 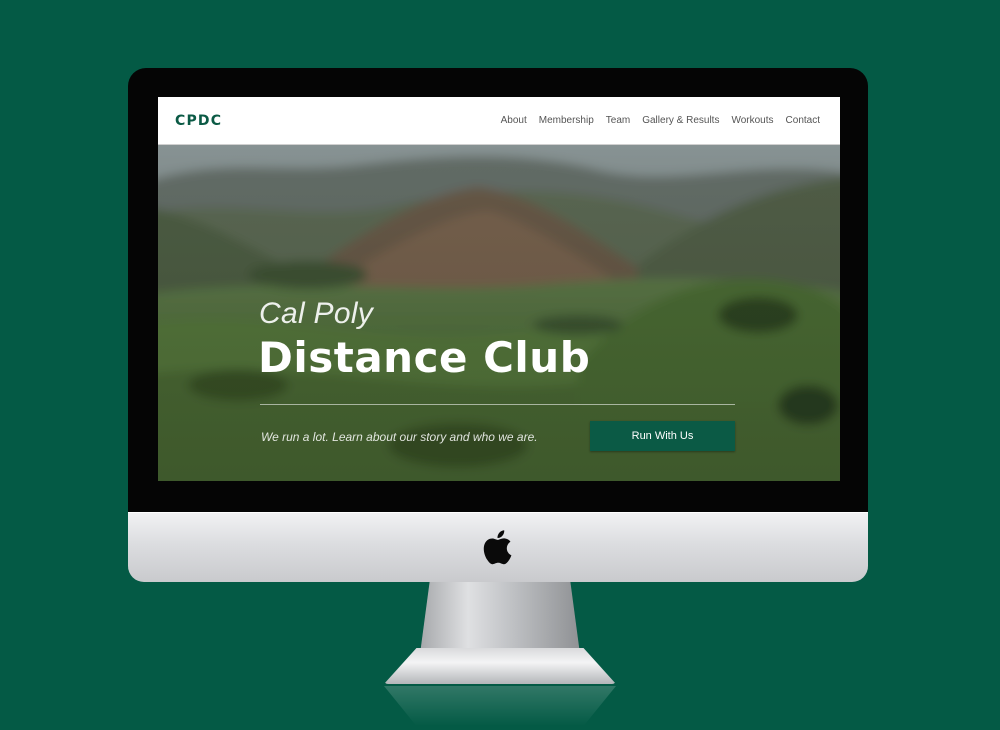 What do you see at coordinates (500, 666) in the screenshot?
I see `monitor-stand-foot` at bounding box center [500, 666].